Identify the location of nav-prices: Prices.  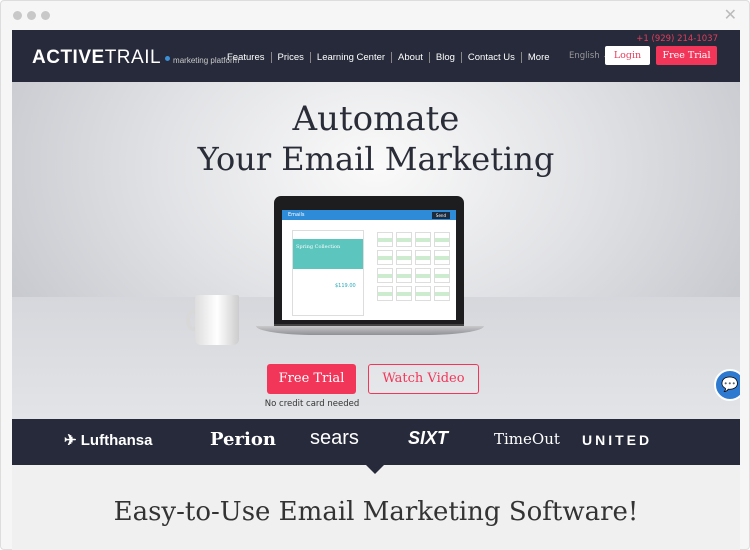
(290, 57).